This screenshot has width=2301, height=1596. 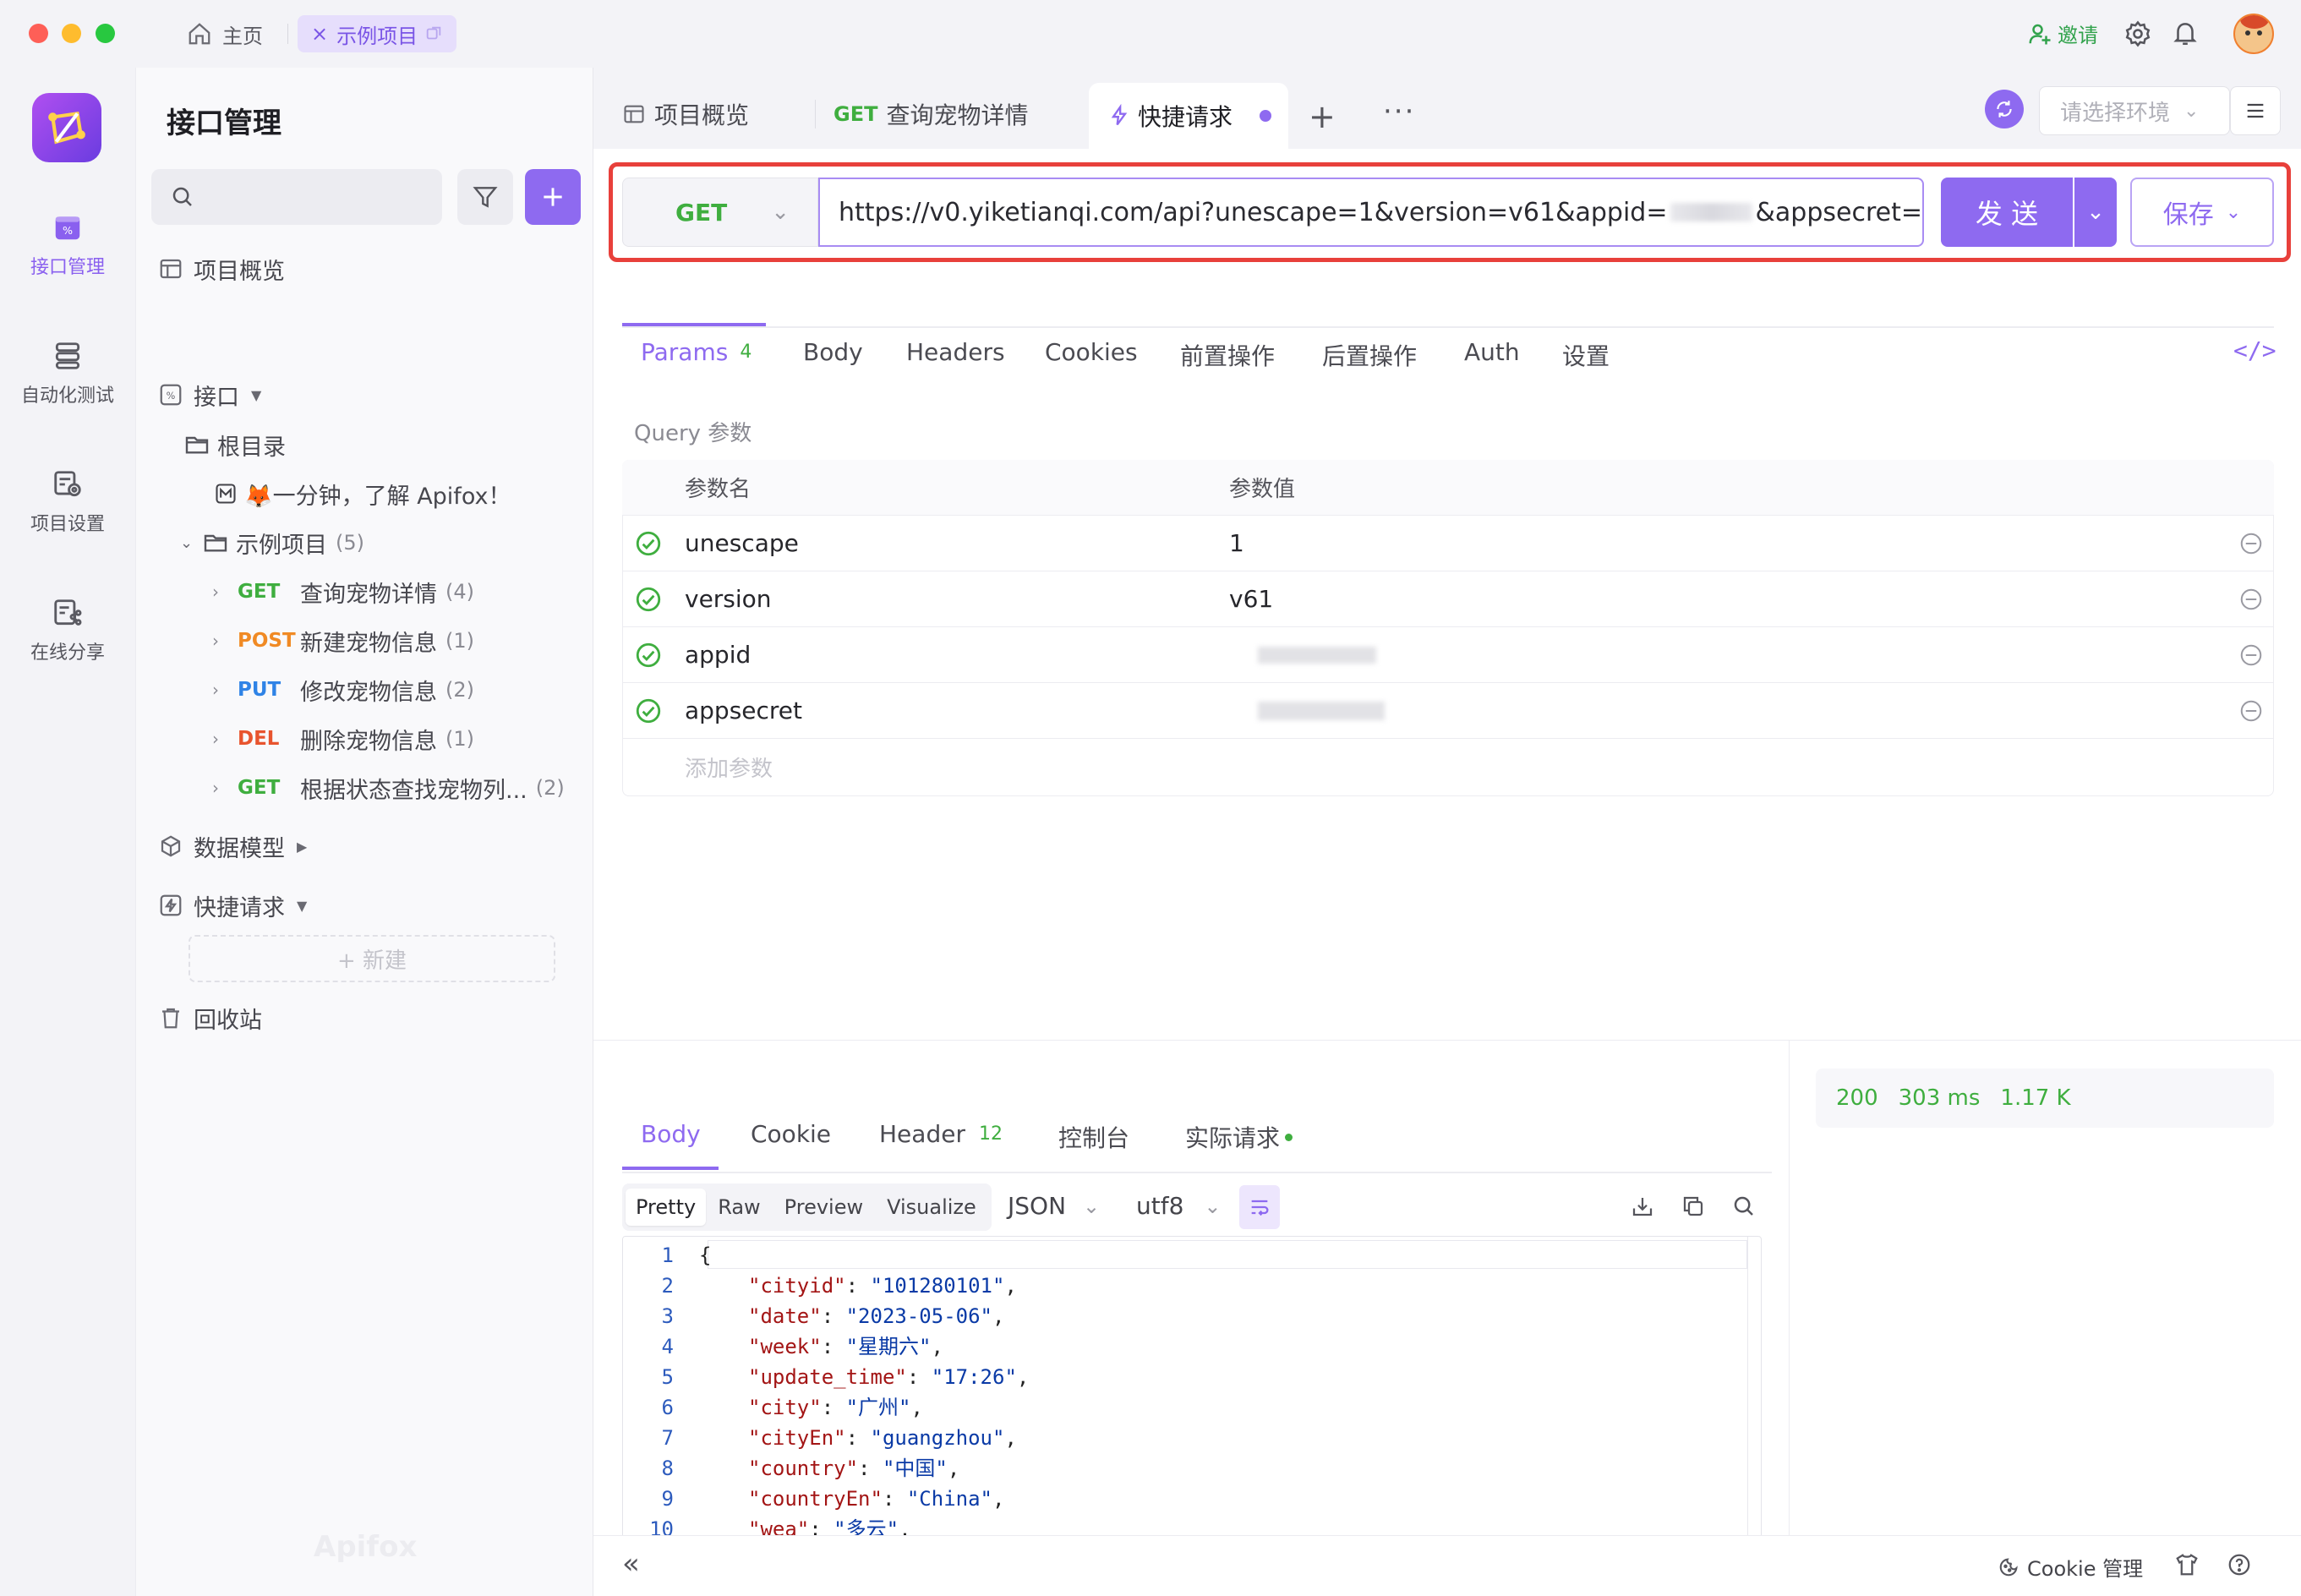 I want to click on param-value: v61, so click(x=1251, y=599).